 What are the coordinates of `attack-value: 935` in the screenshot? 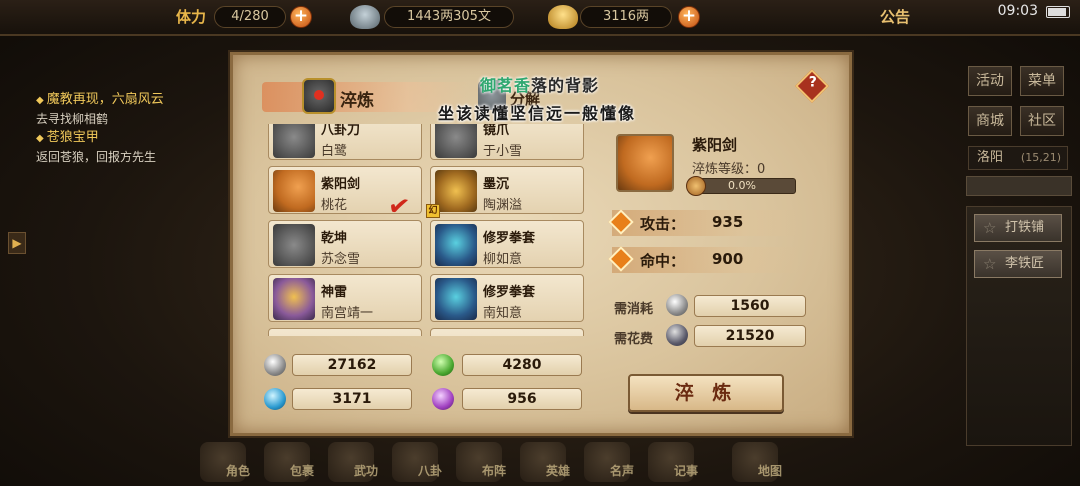 It's located at (728, 222).